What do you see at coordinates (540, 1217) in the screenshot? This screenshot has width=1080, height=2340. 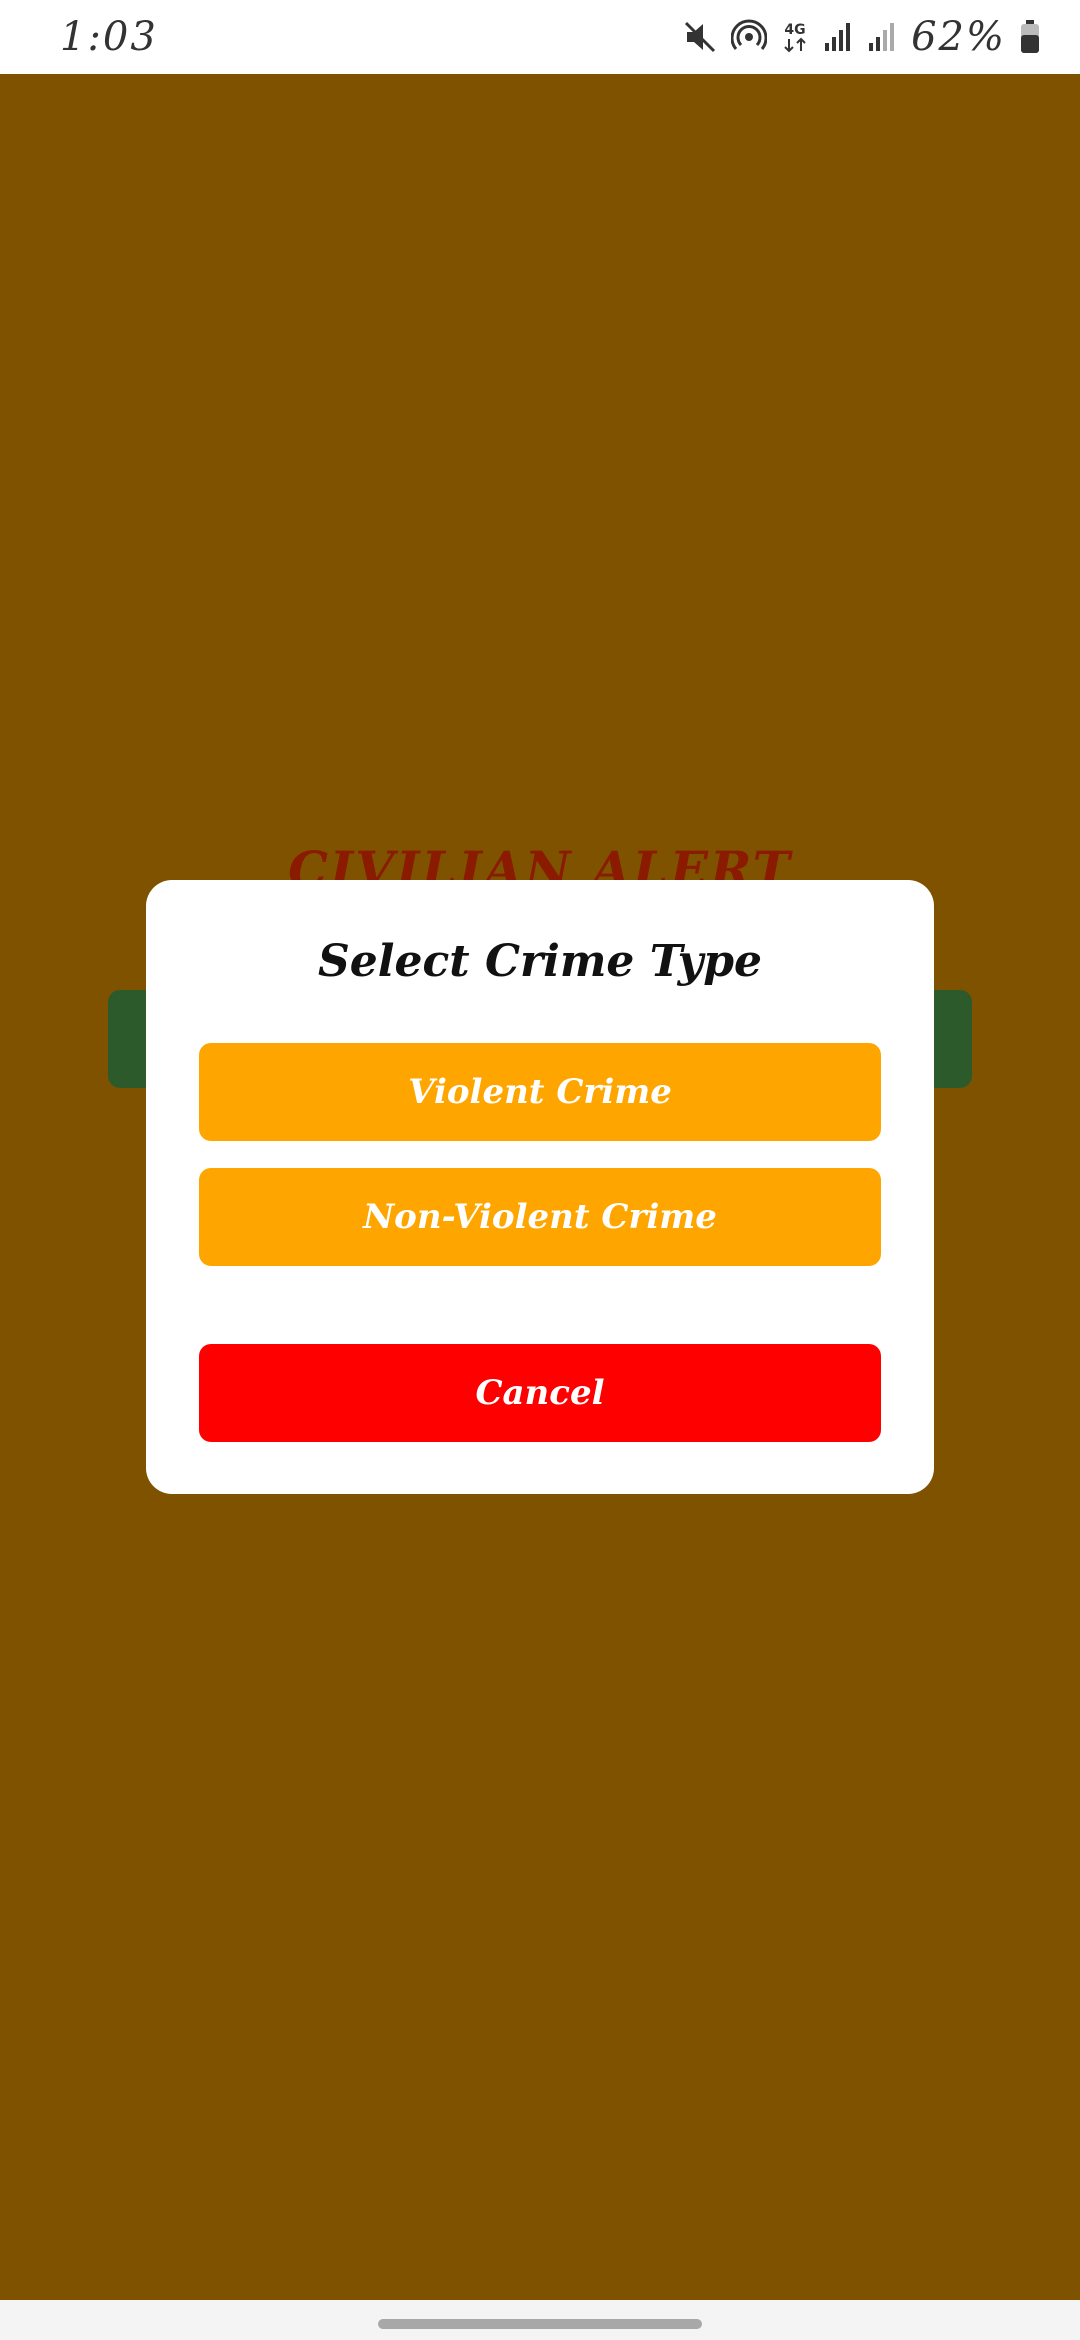 I see `non-violent-crime-button: Non-Violent Crime` at bounding box center [540, 1217].